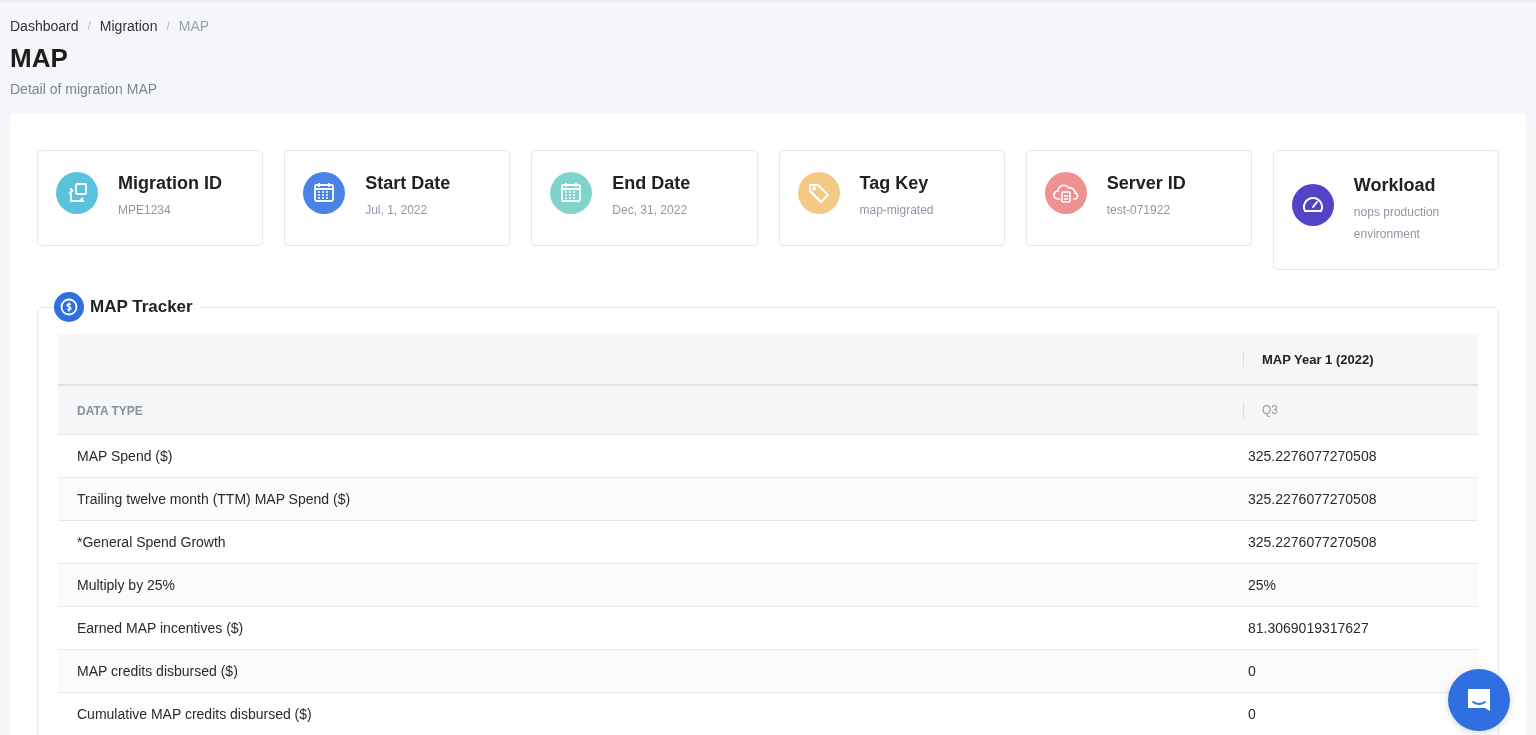  What do you see at coordinates (650, 210) in the screenshot?
I see `card-value: Dec, 31, 2022` at bounding box center [650, 210].